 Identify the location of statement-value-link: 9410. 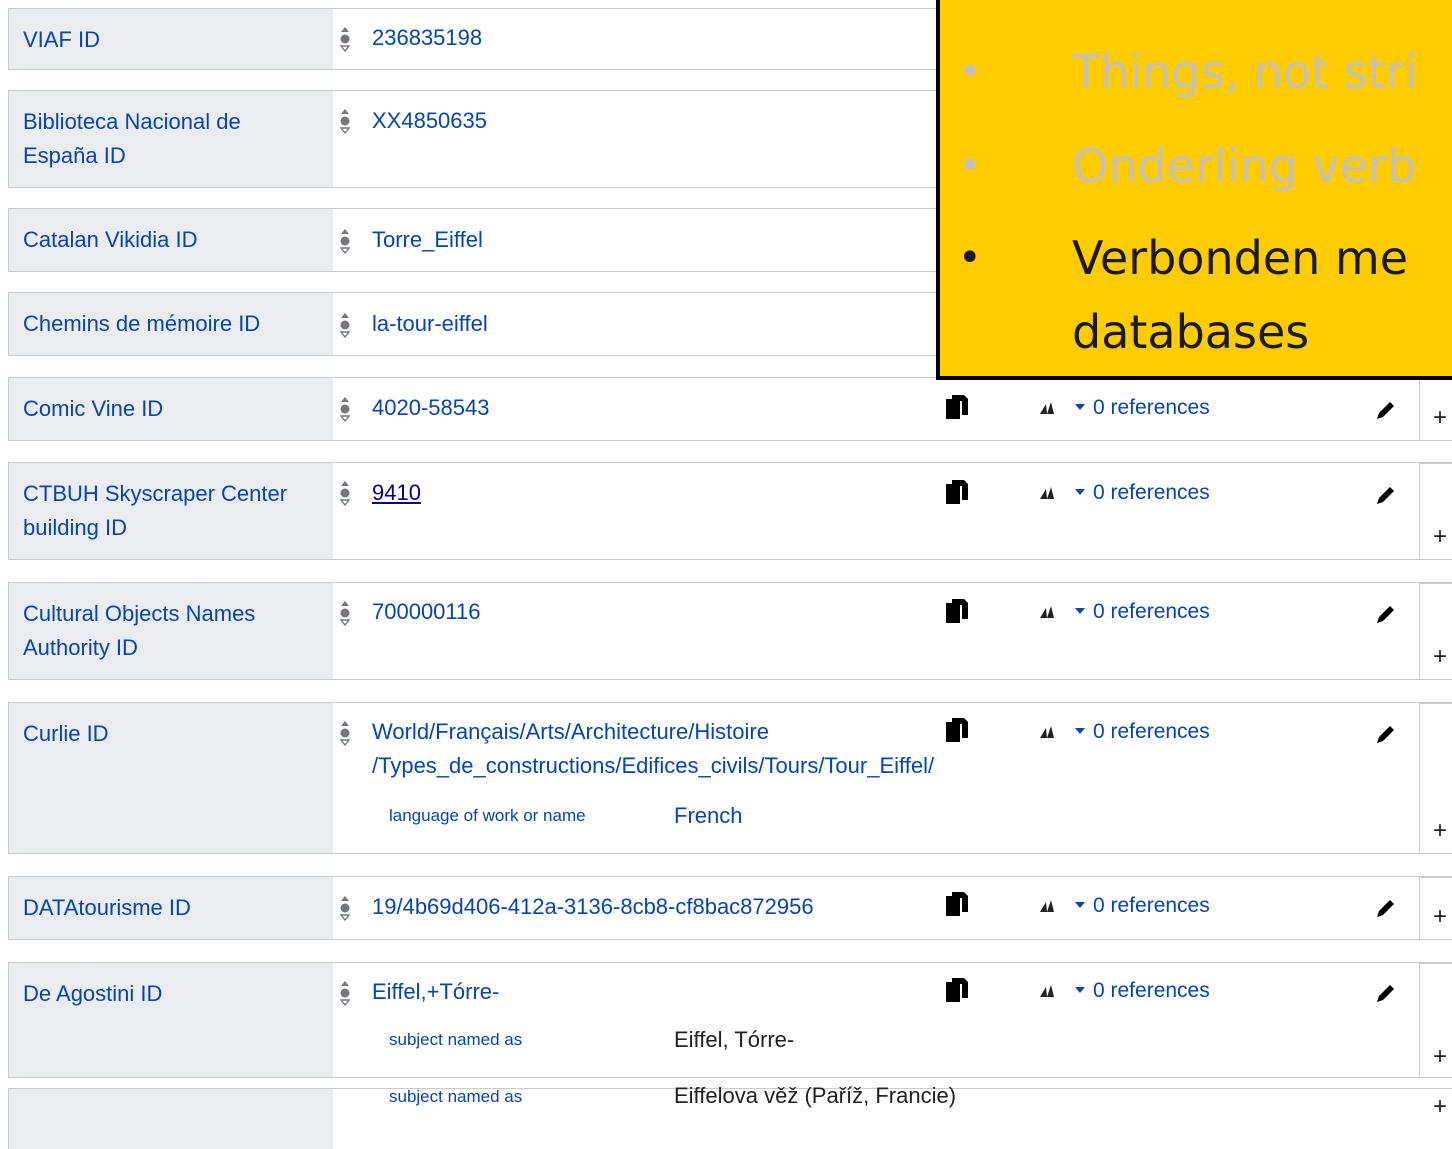
(396, 493).